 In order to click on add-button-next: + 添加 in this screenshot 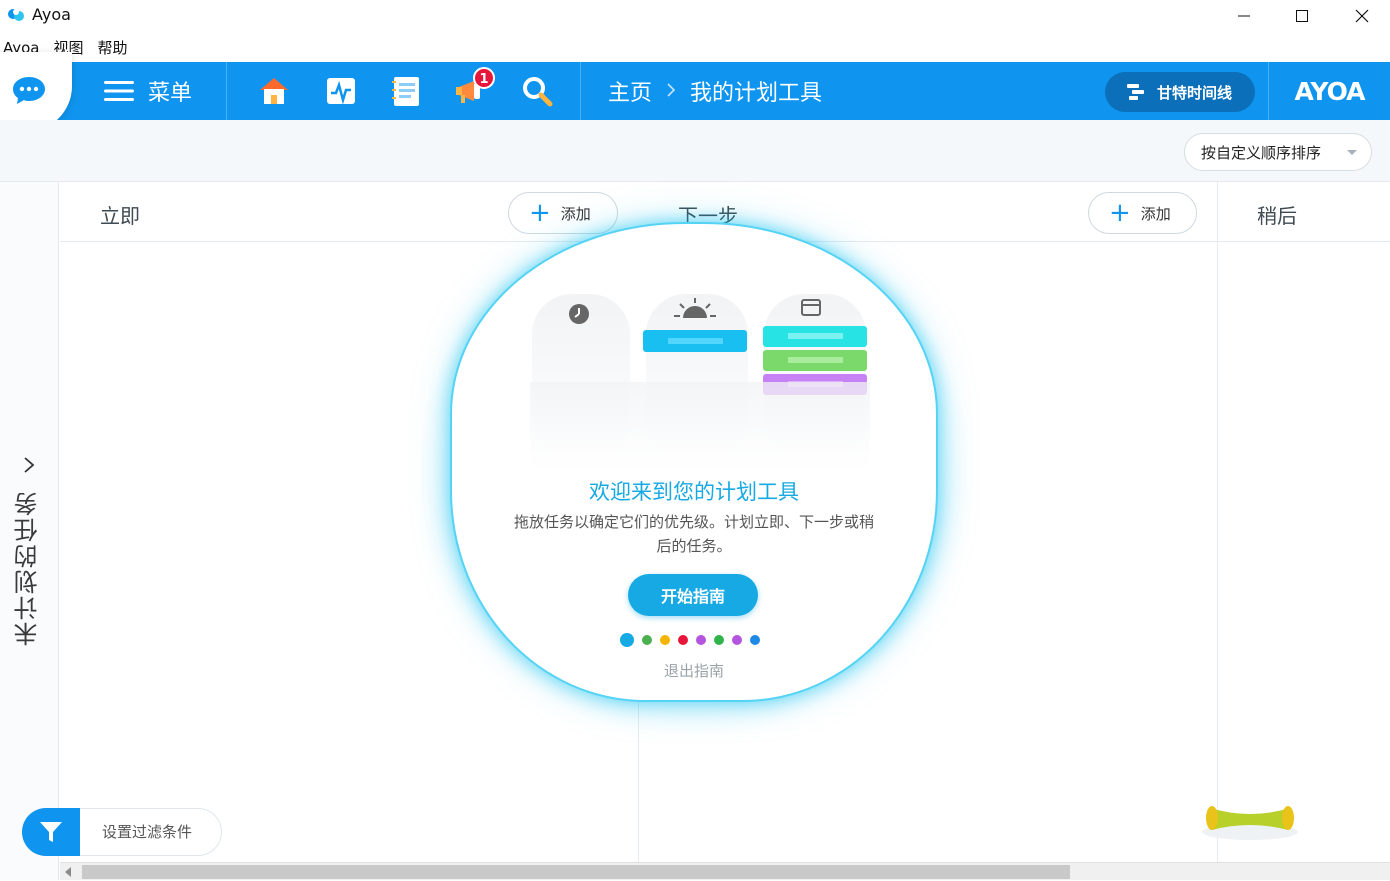, I will do `click(1142, 213)`.